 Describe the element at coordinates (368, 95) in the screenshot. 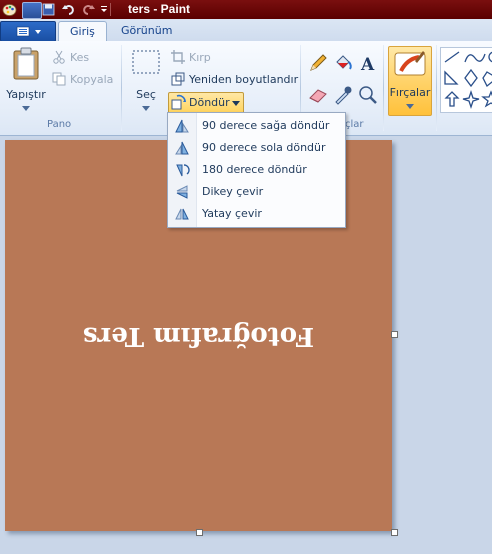

I see `magnifier-icon` at that location.